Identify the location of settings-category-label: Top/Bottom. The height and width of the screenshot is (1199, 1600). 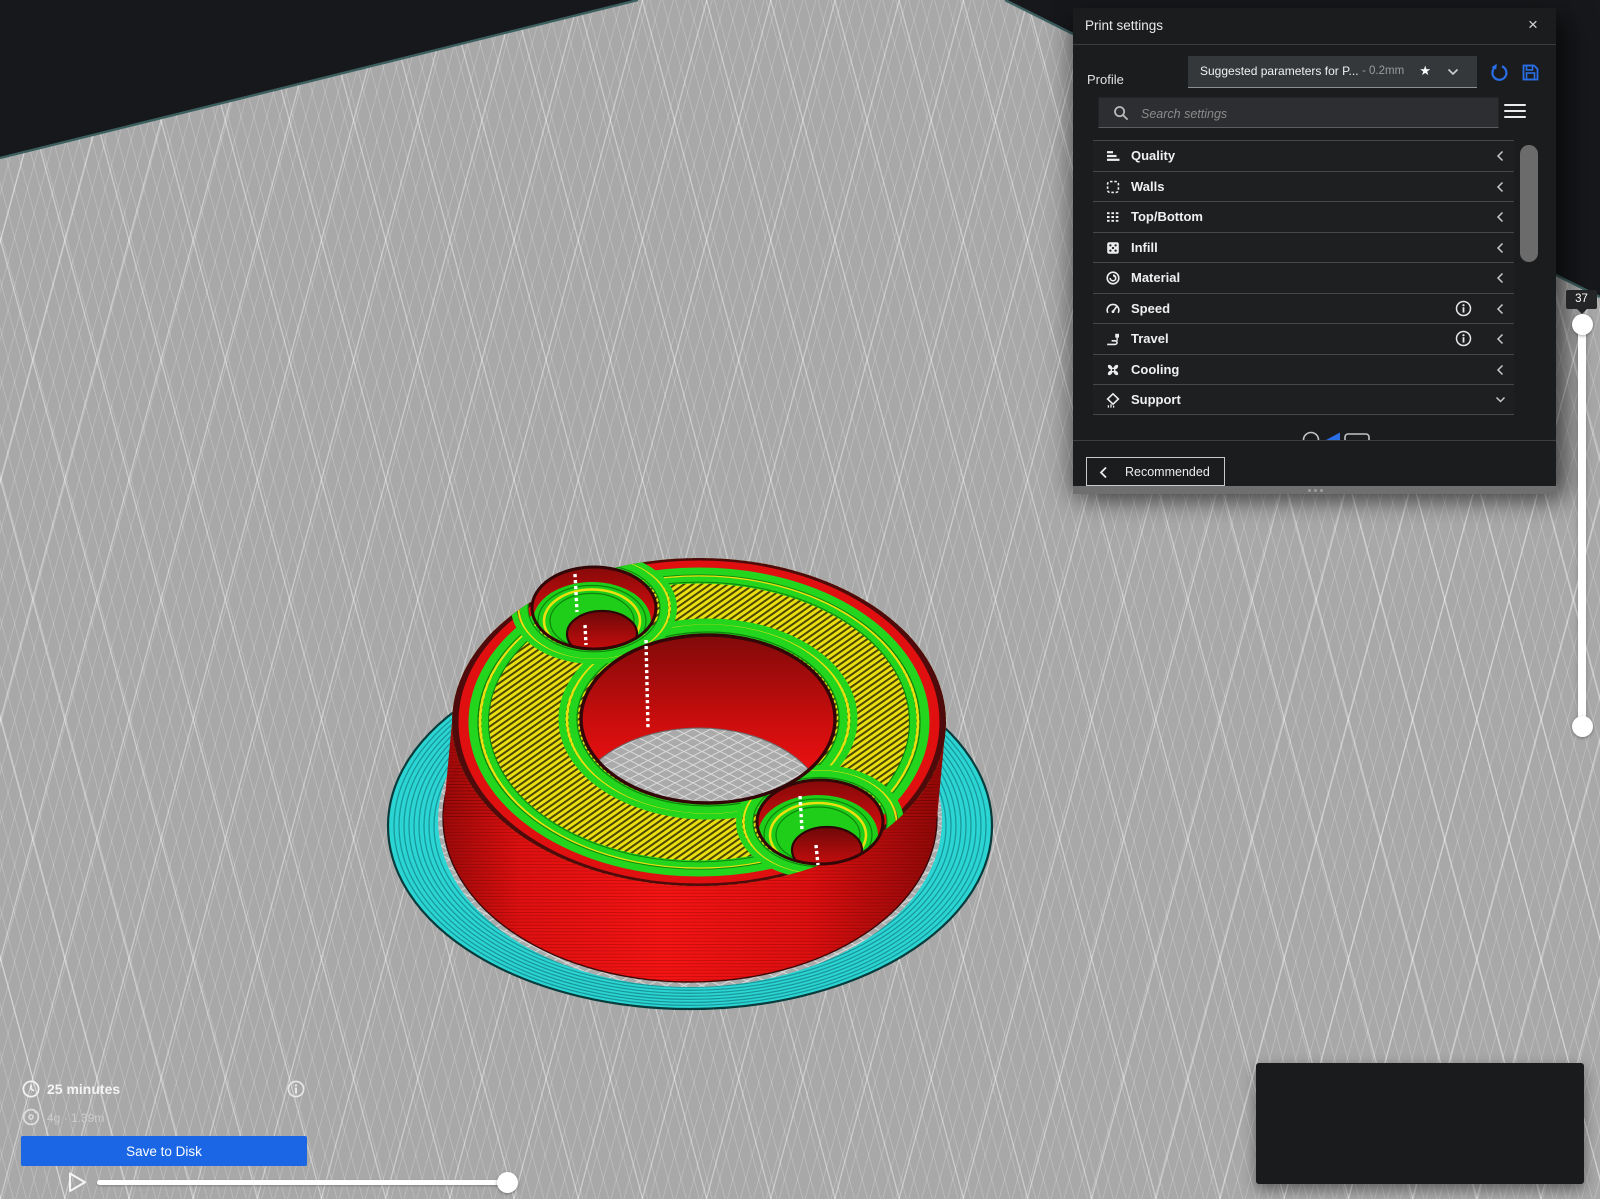
(1167, 217).